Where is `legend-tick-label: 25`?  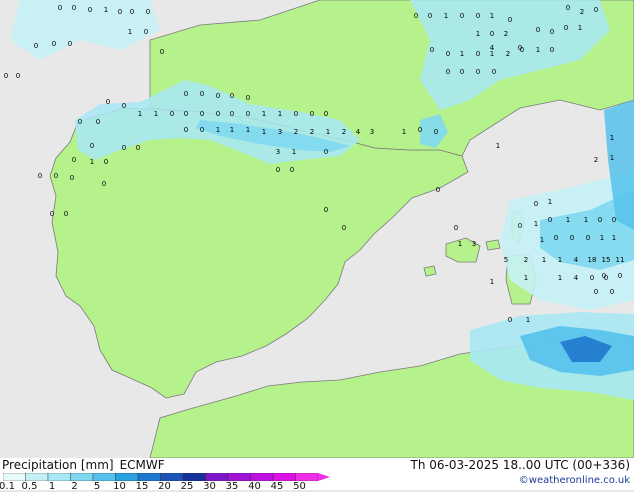 legend-tick-label: 25 is located at coordinates (187, 486).